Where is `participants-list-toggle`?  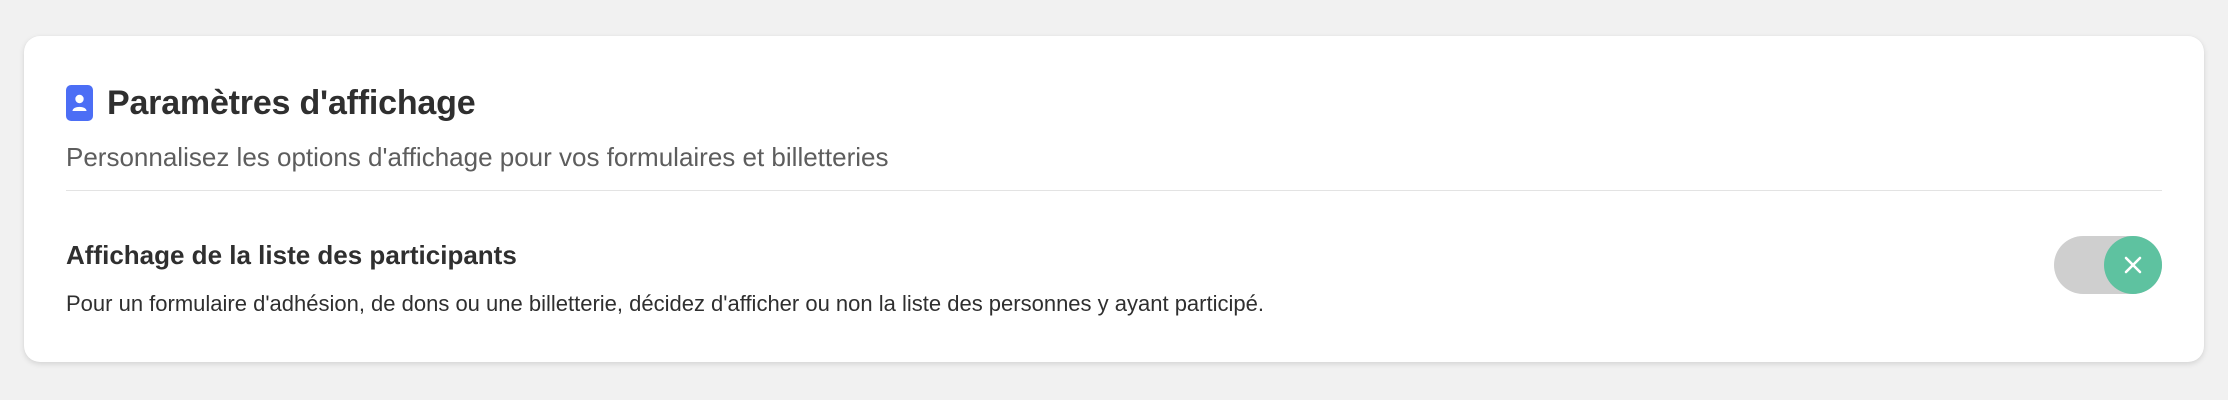 participants-list-toggle is located at coordinates (2108, 265).